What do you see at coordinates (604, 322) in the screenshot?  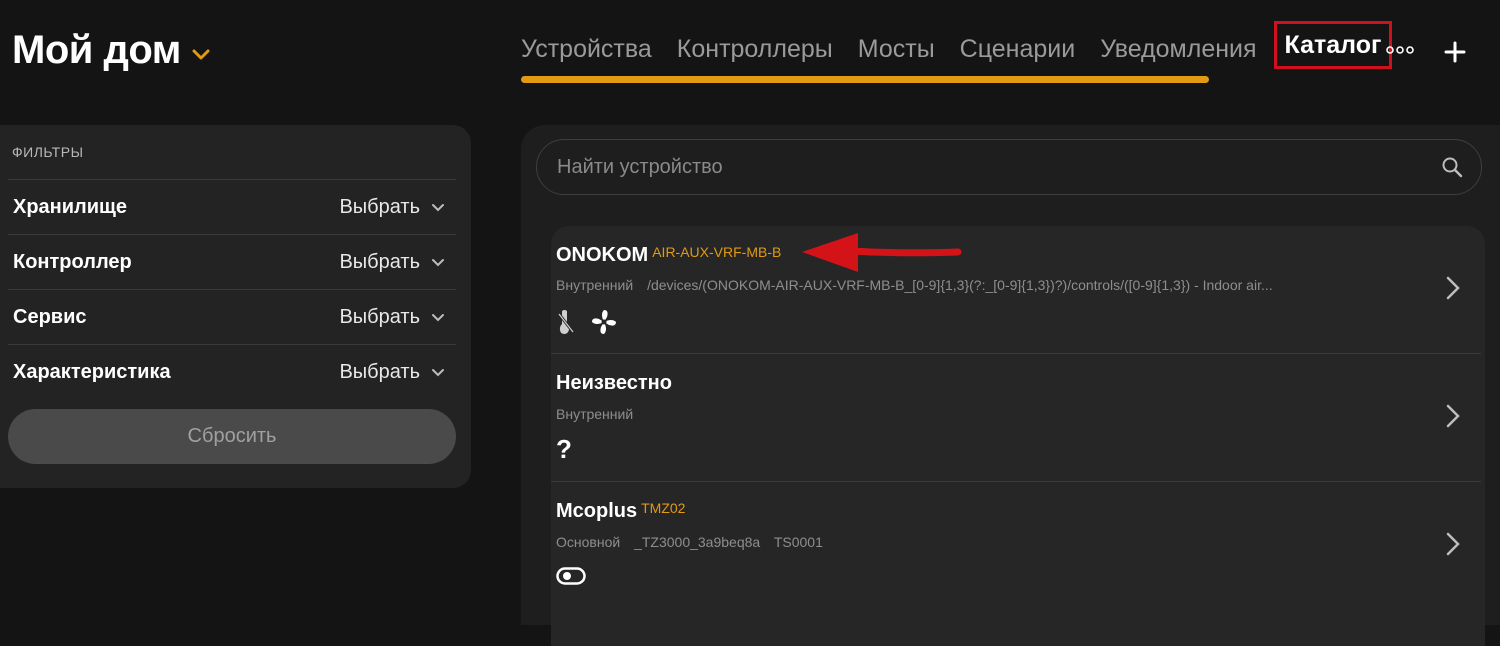 I see `fan-icon` at bounding box center [604, 322].